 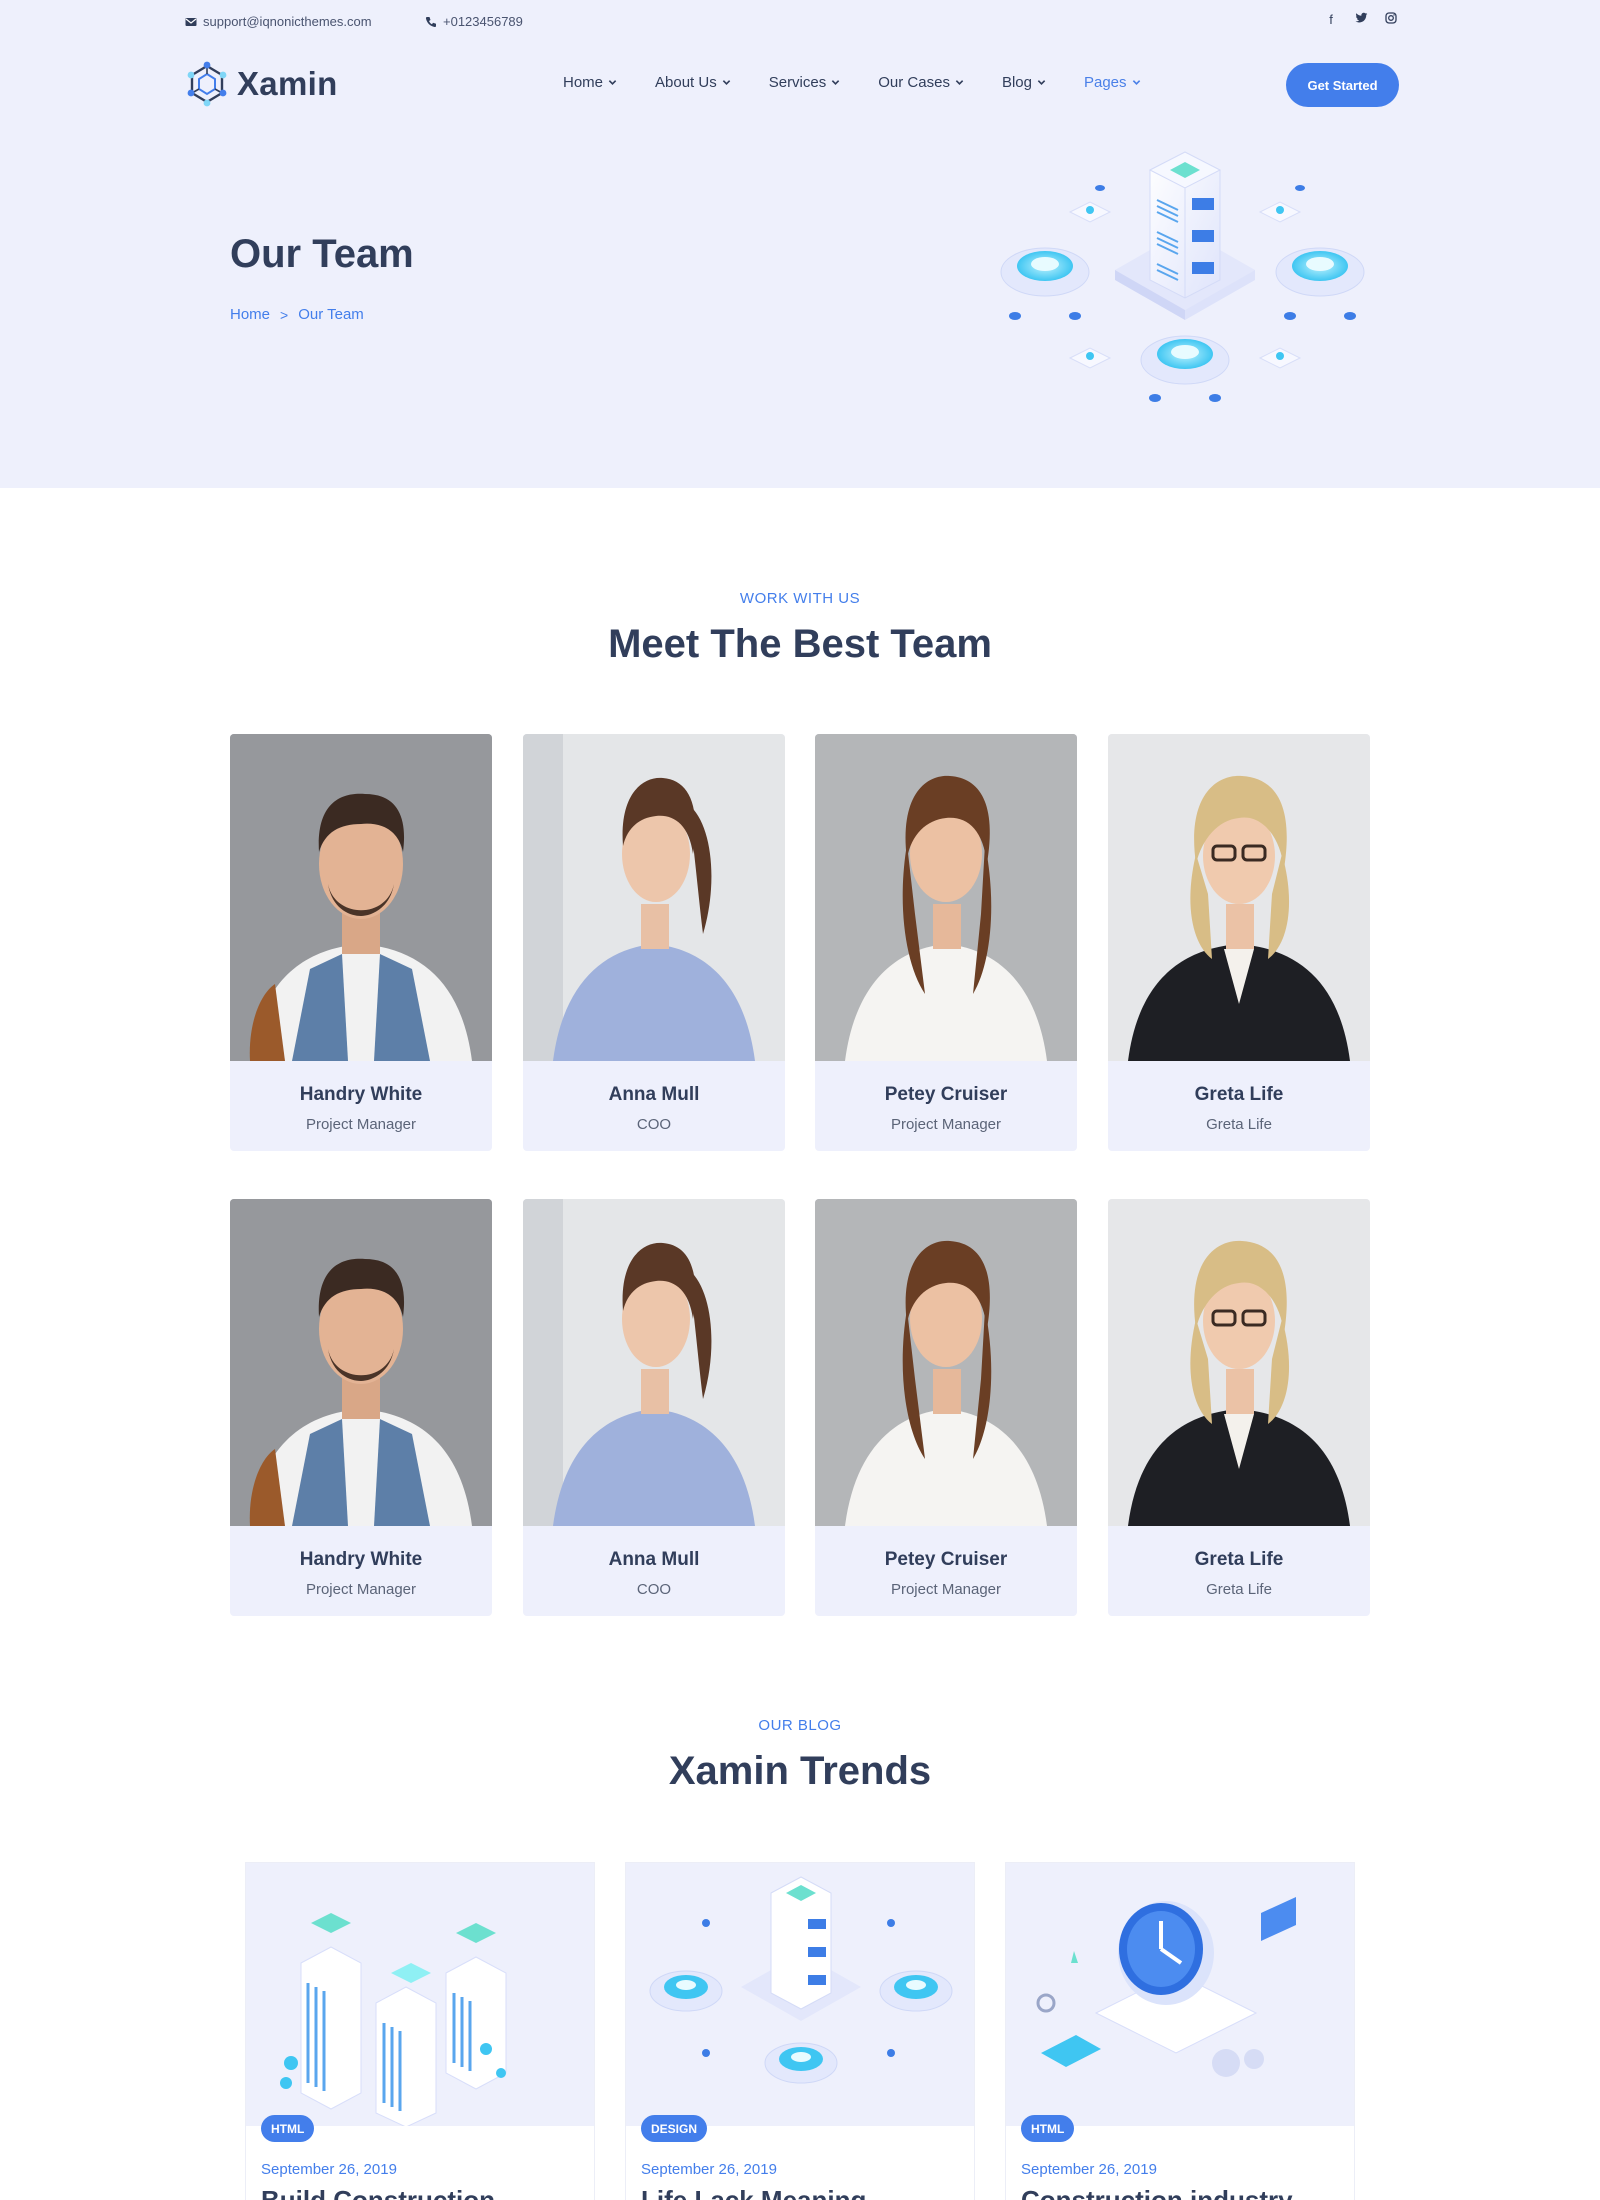 I want to click on nav-item-services: Services, so click(x=805, y=82).